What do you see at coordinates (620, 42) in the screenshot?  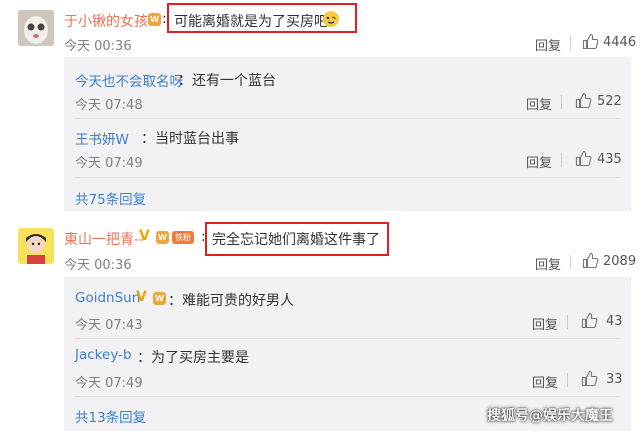 I see `like-count: 4446` at bounding box center [620, 42].